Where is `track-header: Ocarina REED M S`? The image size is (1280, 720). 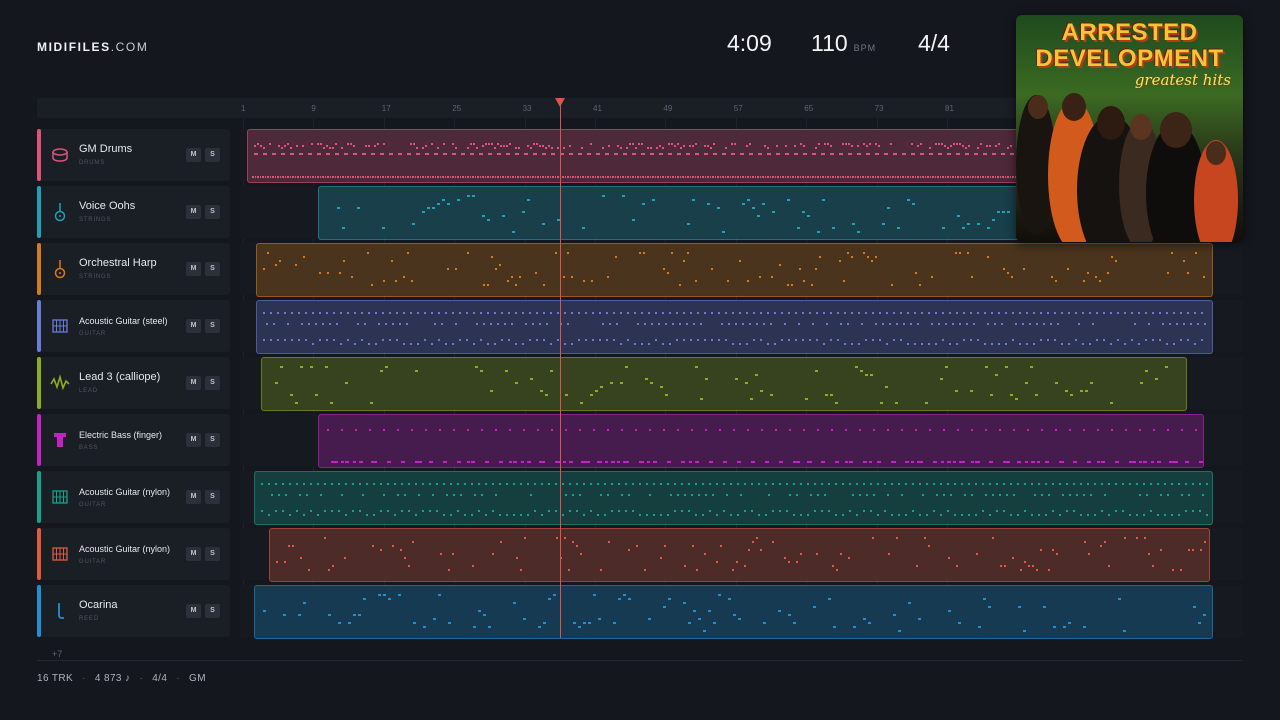
track-header: Ocarina REED M S is located at coordinates (133, 611).